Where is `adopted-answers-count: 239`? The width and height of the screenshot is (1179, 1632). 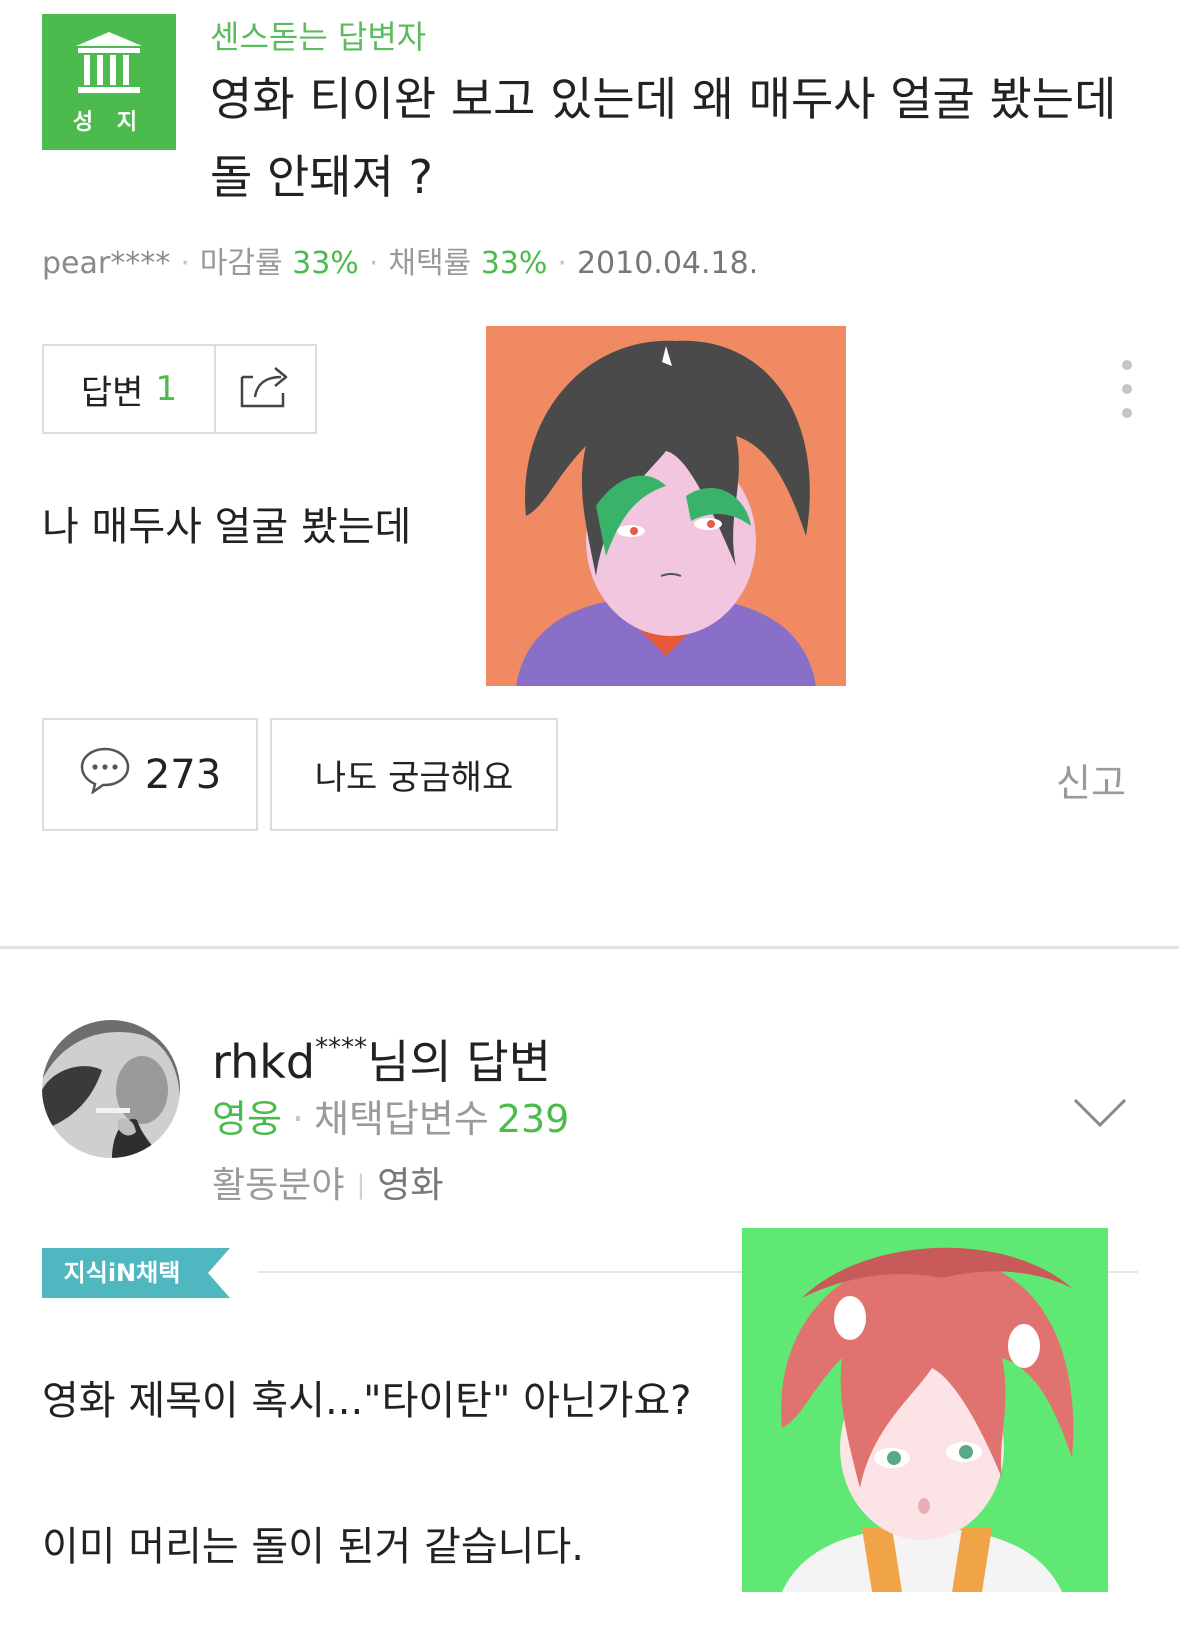 adopted-answers-count: 239 is located at coordinates (533, 1119).